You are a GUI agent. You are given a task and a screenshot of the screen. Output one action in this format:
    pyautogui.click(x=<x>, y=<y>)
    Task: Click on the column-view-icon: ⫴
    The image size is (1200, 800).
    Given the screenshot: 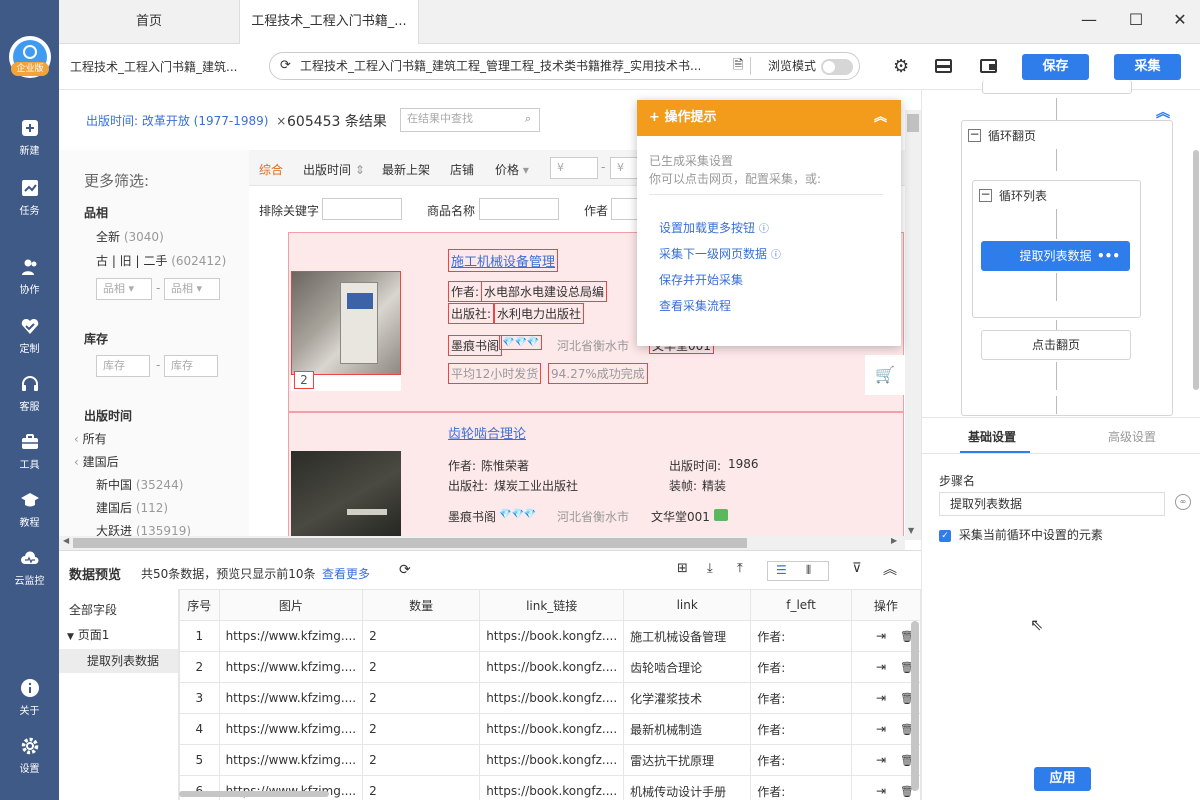 What is the action you would take?
    pyautogui.click(x=808, y=570)
    